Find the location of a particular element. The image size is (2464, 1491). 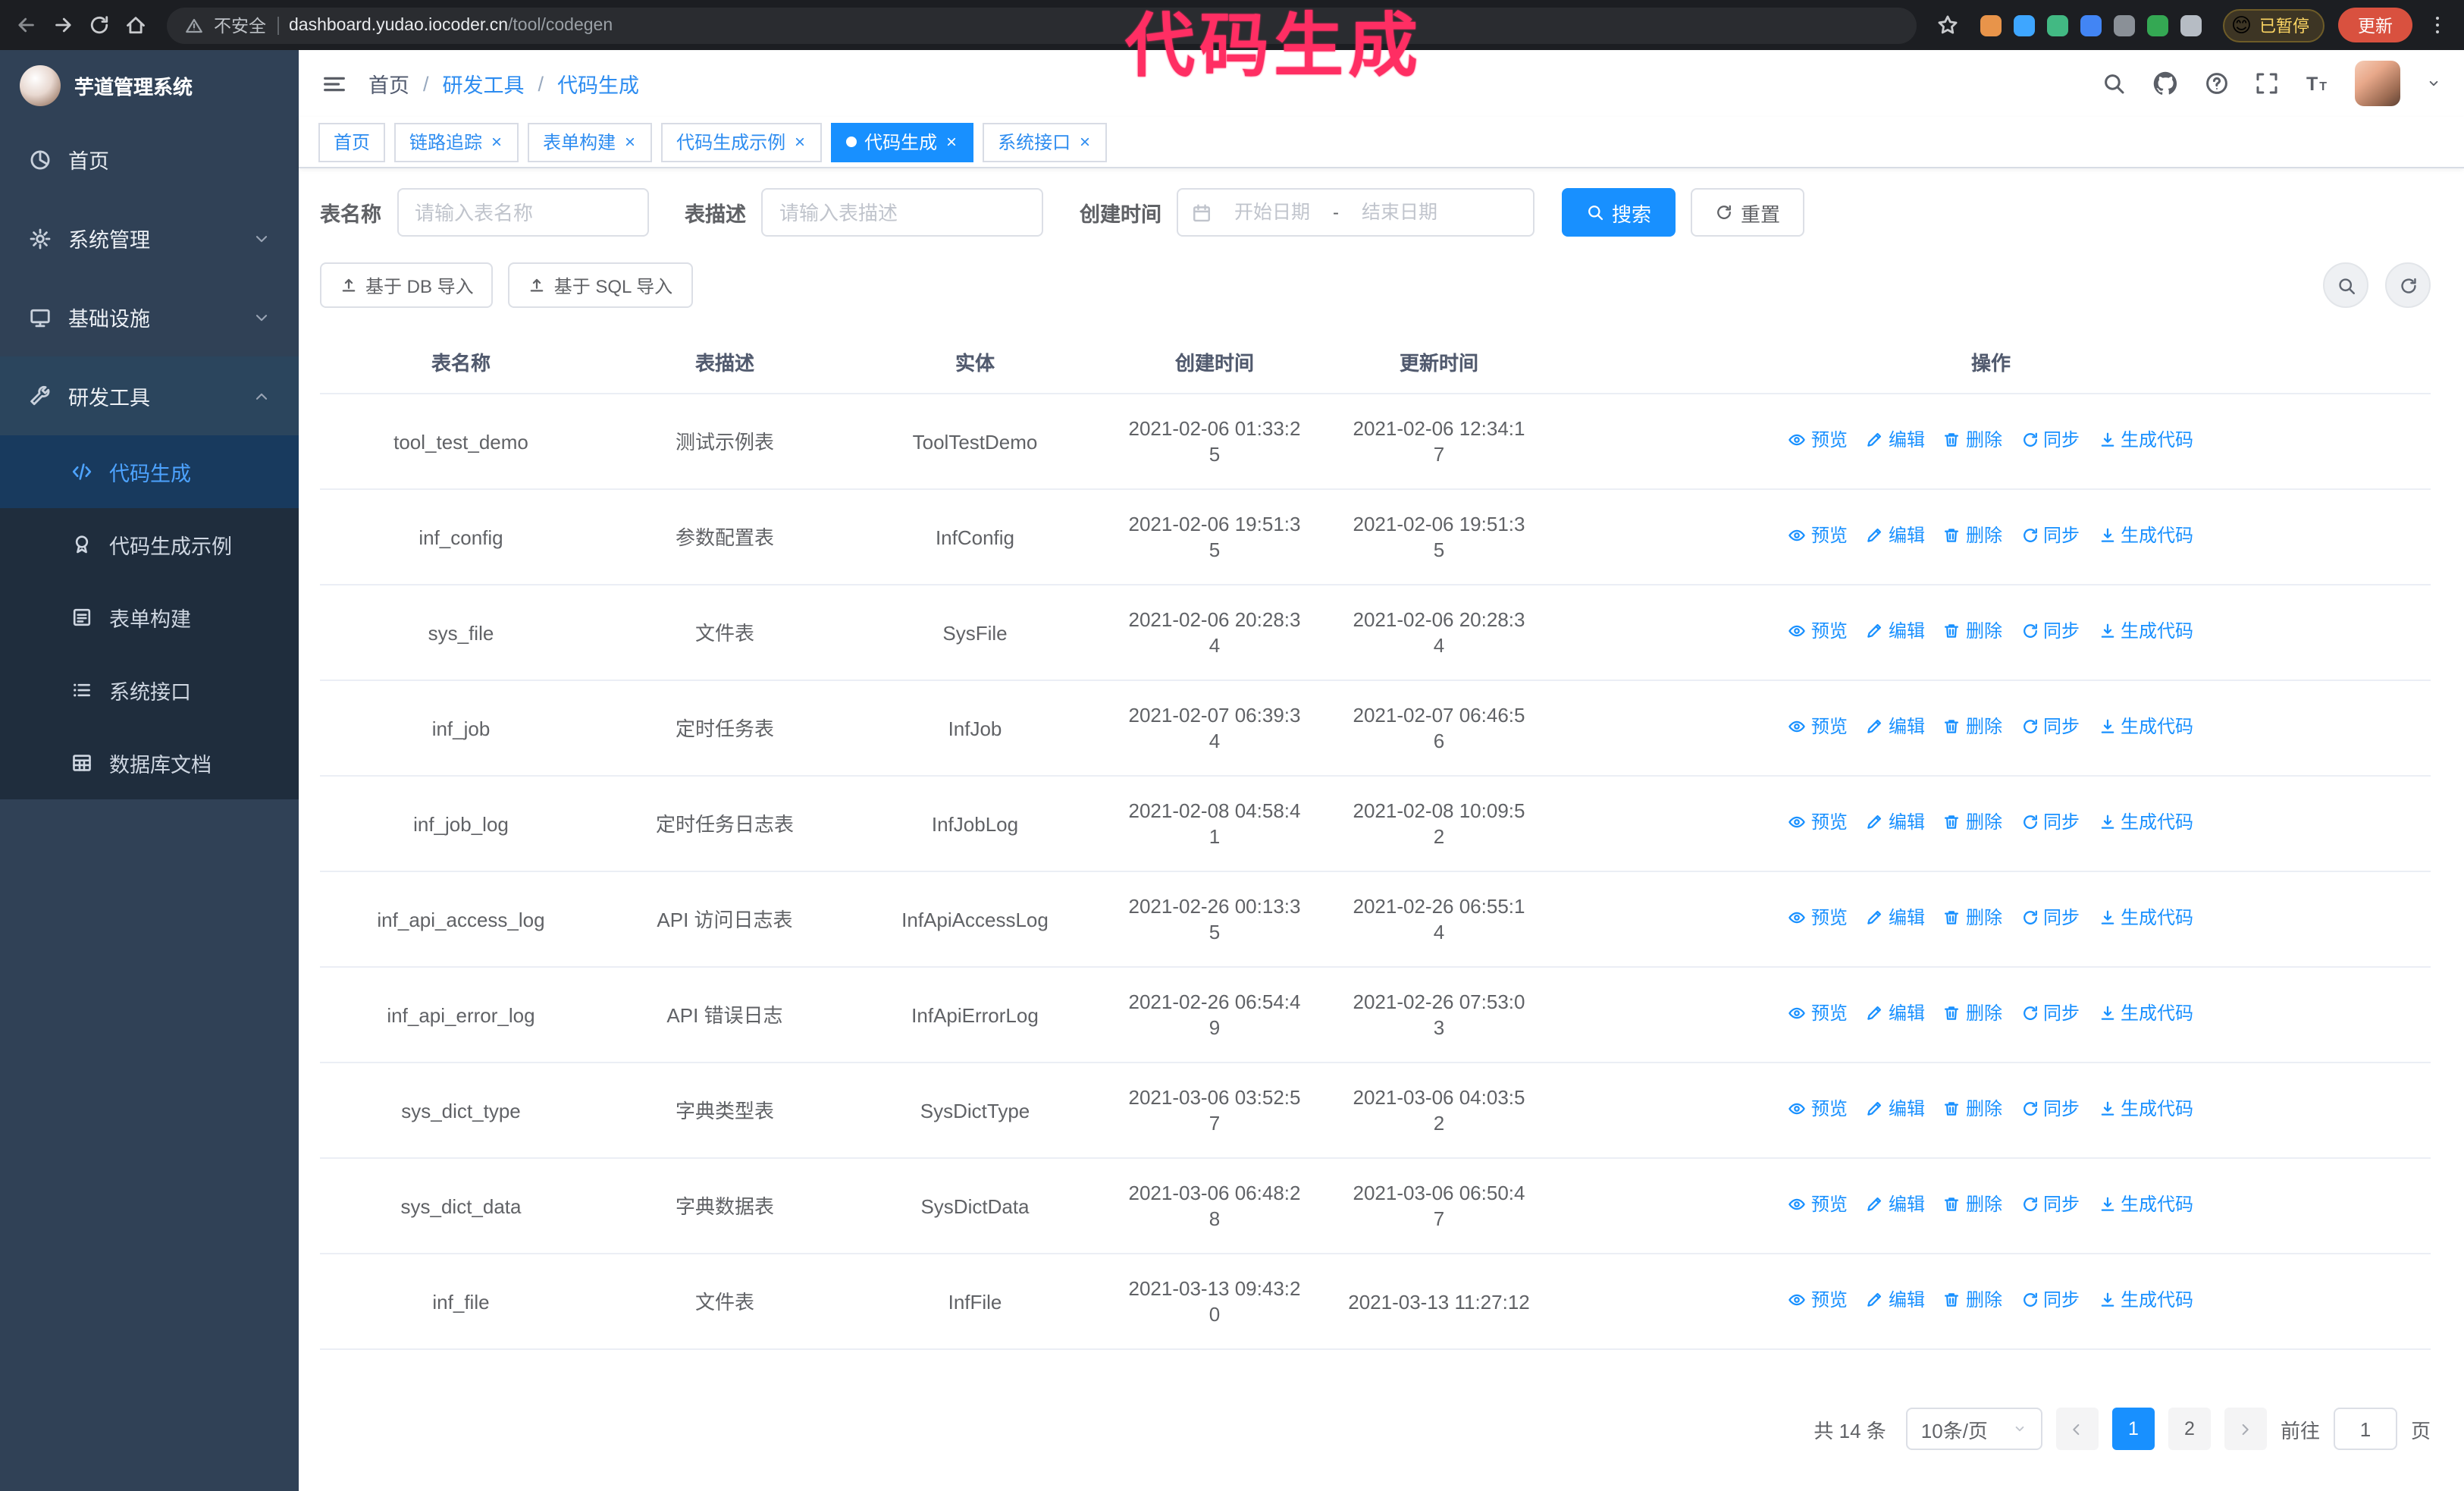

search-button: 搜索 is located at coordinates (1619, 212).